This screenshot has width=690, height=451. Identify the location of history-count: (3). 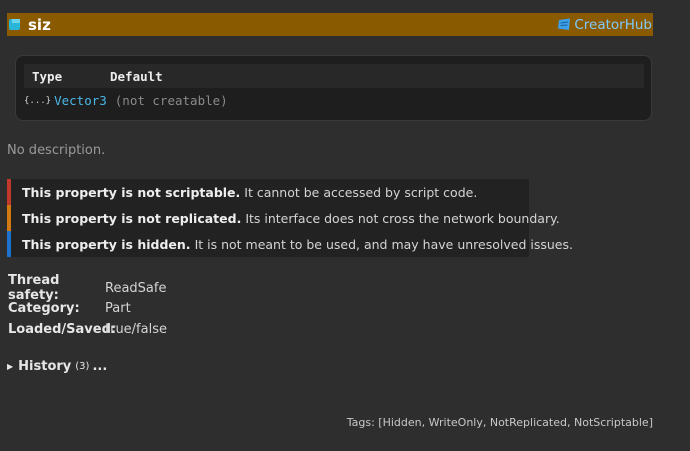
(82, 366).